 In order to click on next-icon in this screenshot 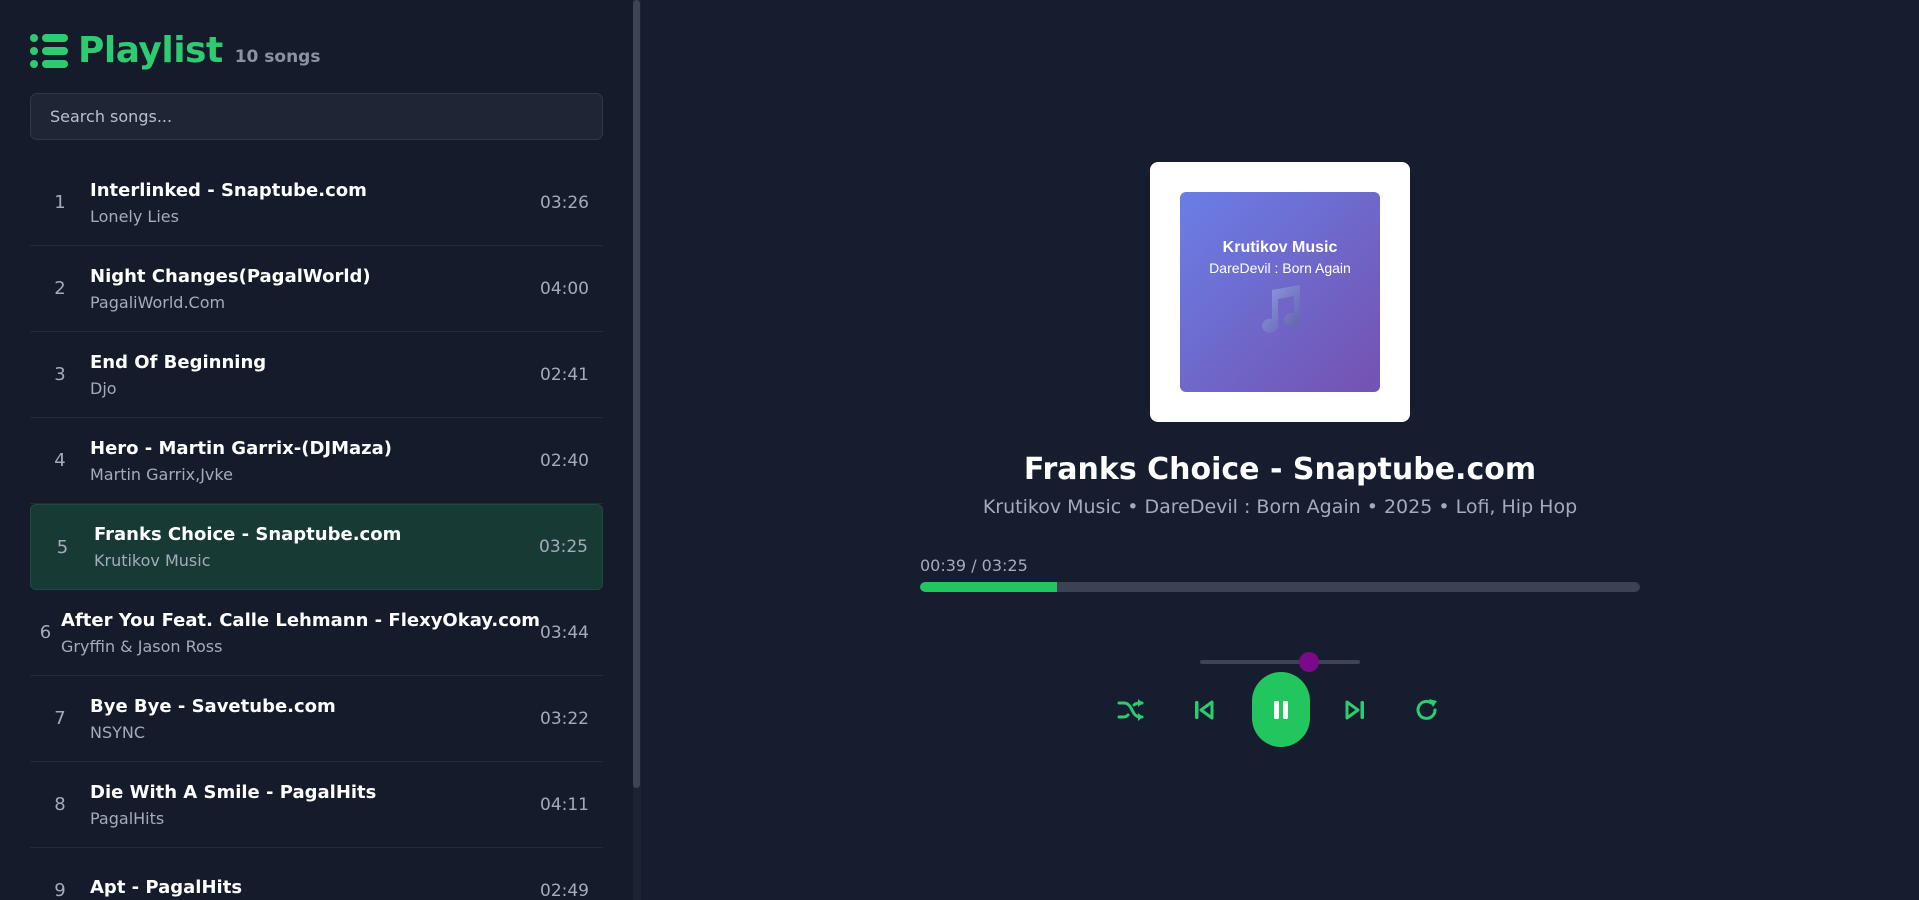, I will do `click(1355, 710)`.